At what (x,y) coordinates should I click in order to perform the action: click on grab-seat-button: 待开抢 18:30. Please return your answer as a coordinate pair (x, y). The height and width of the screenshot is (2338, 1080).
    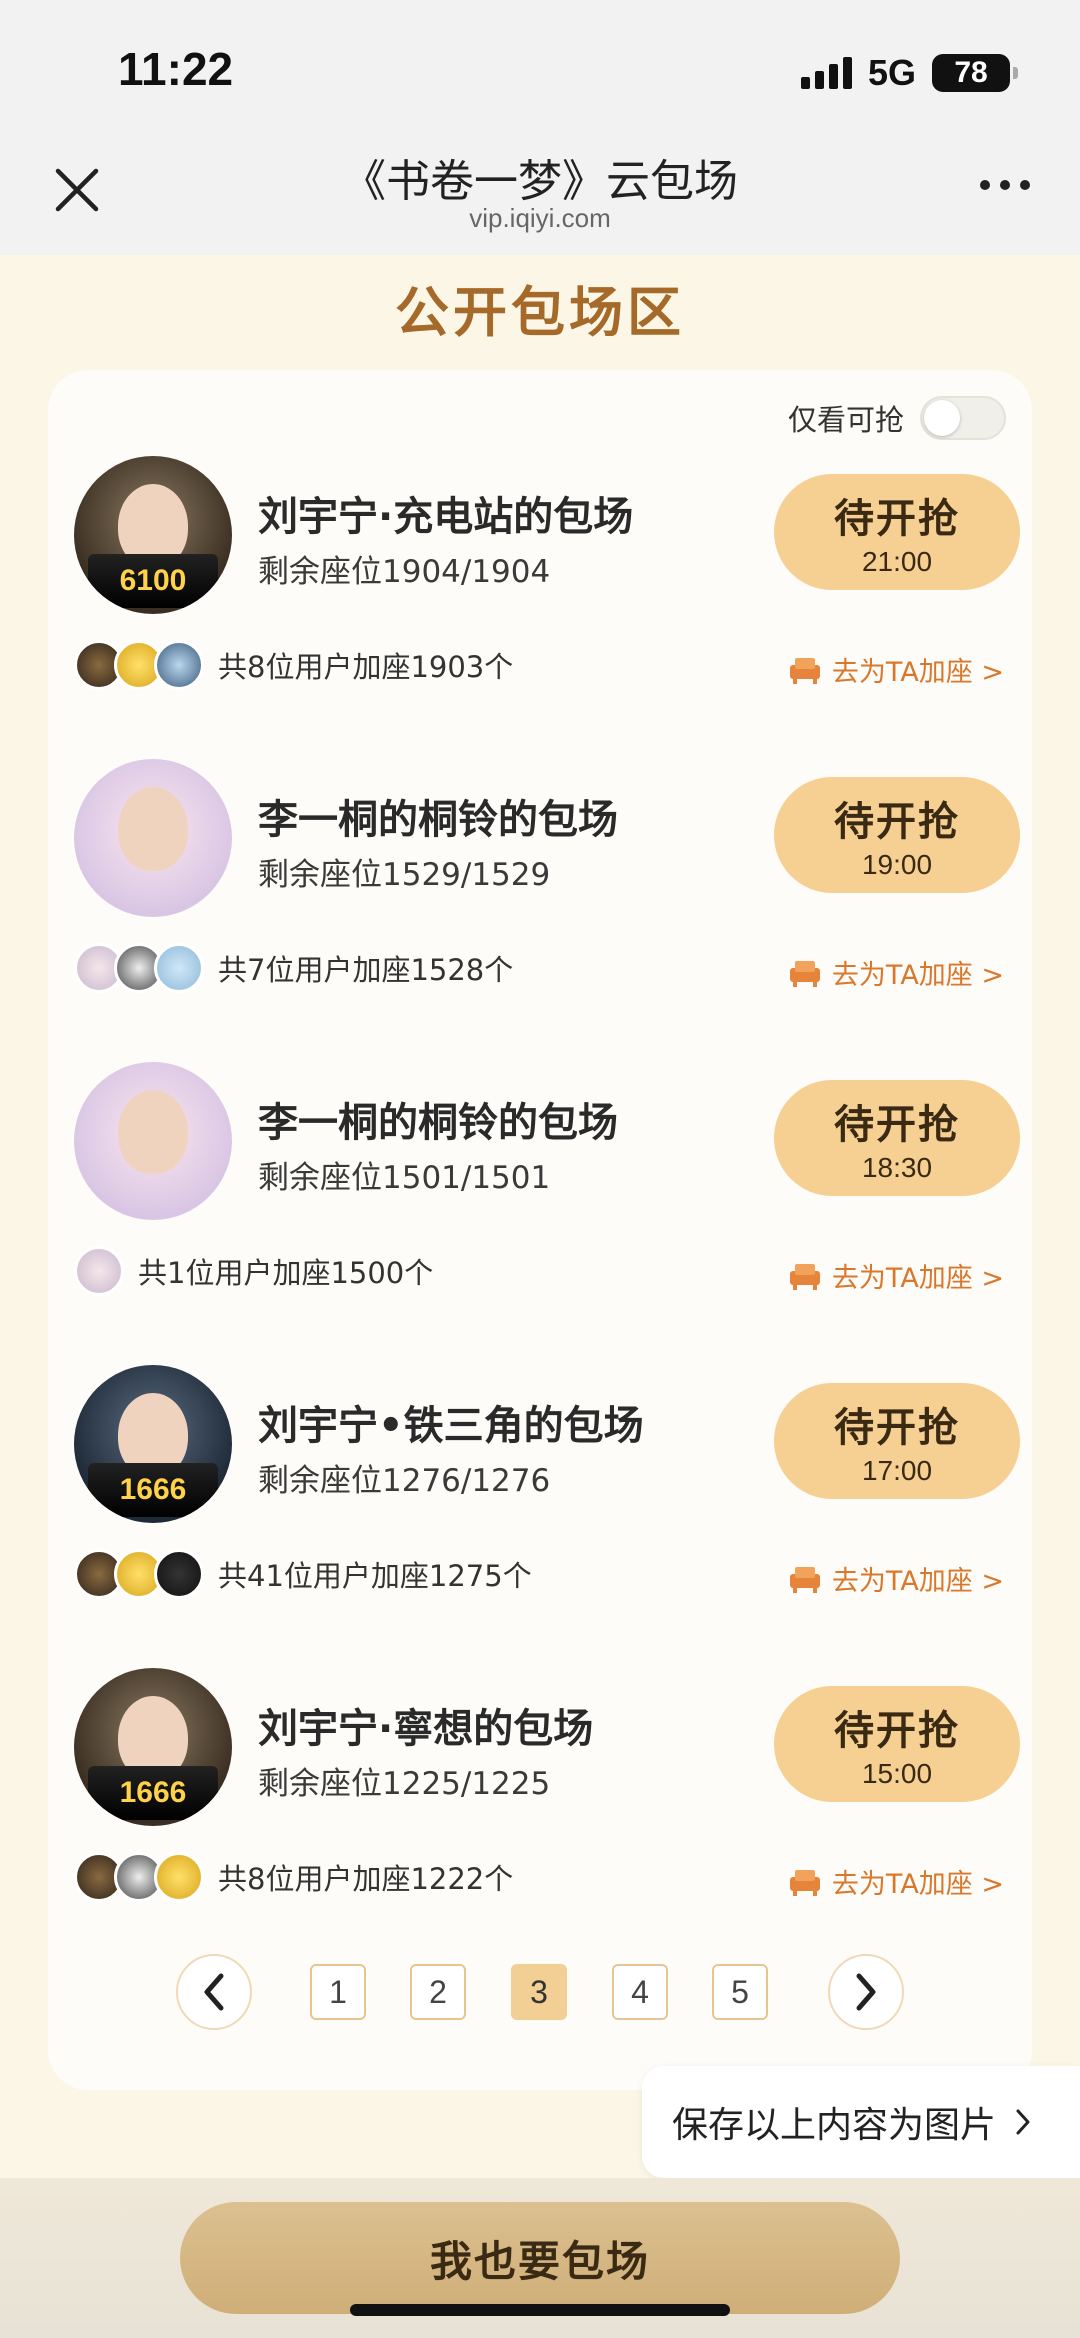
    Looking at the image, I should click on (897, 1138).